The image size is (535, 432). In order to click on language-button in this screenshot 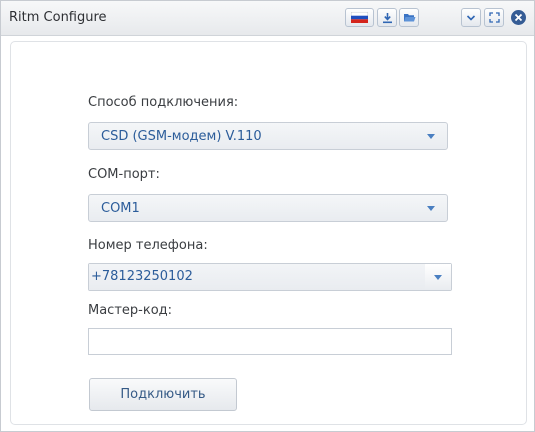, I will do `click(359, 17)`.